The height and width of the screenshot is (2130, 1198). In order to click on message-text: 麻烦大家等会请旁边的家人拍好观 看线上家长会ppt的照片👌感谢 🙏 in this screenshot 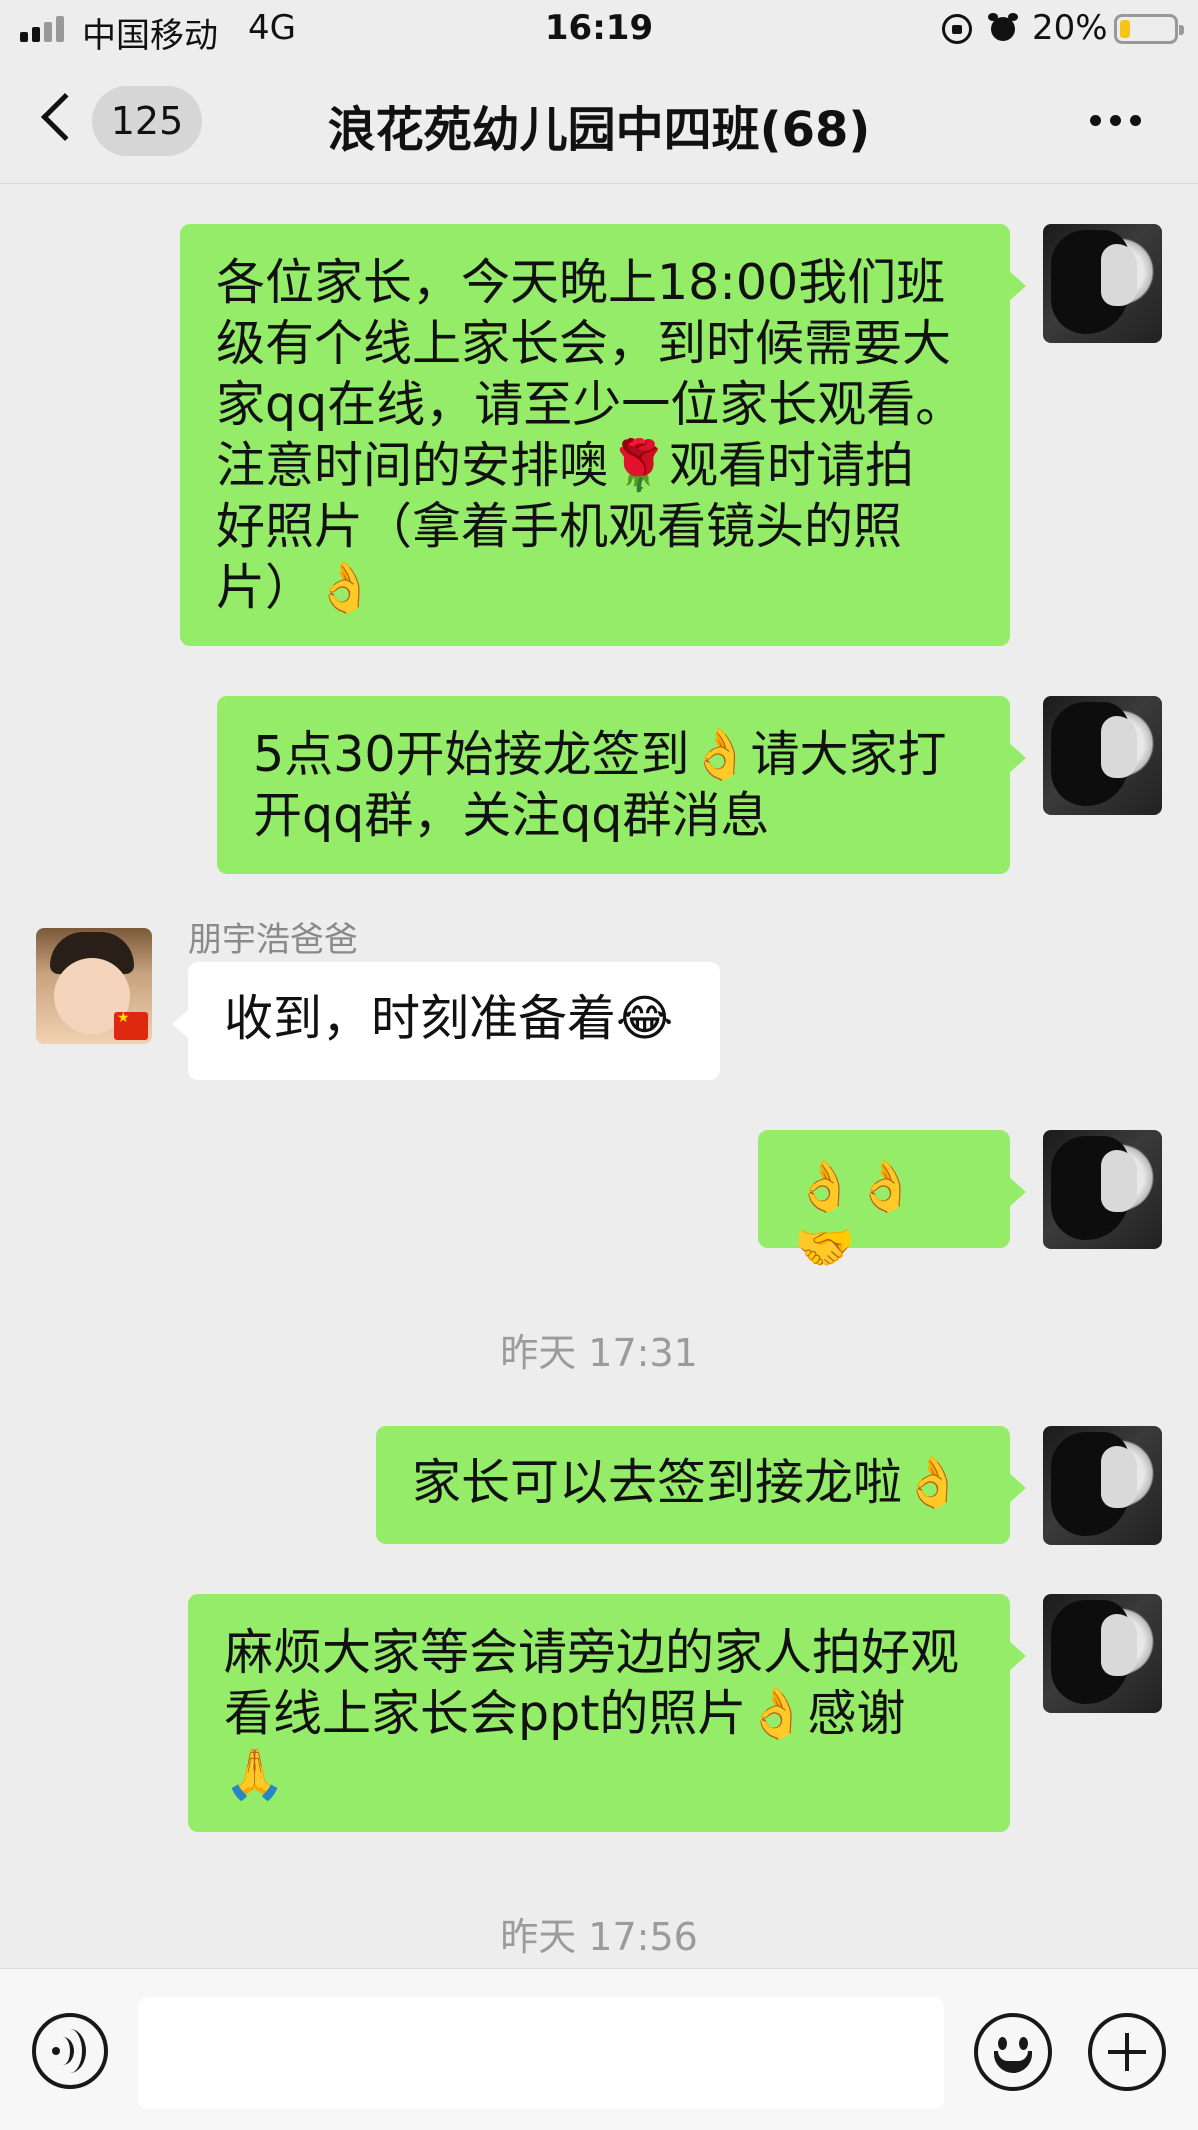, I will do `click(592, 1713)`.